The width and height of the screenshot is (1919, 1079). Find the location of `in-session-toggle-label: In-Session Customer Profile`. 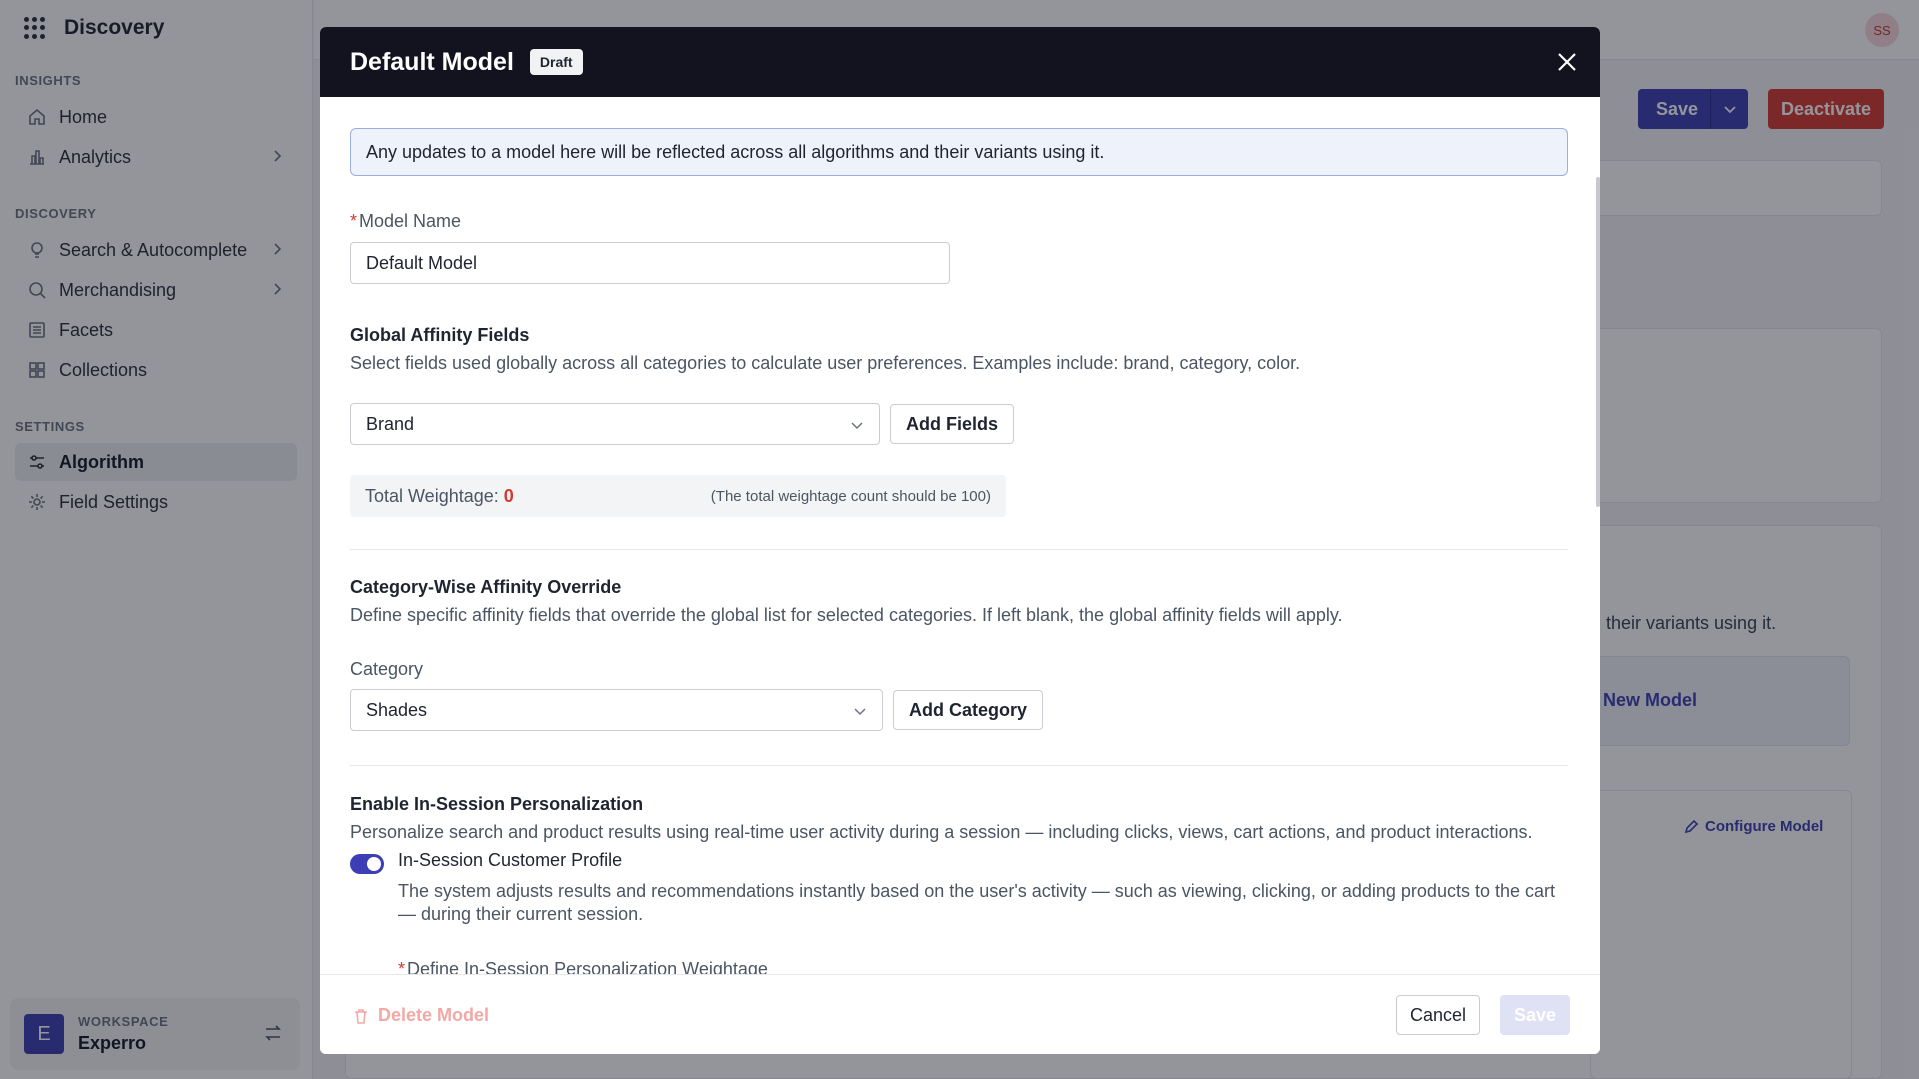

in-session-toggle-label: In-Session Customer Profile is located at coordinates (510, 860).